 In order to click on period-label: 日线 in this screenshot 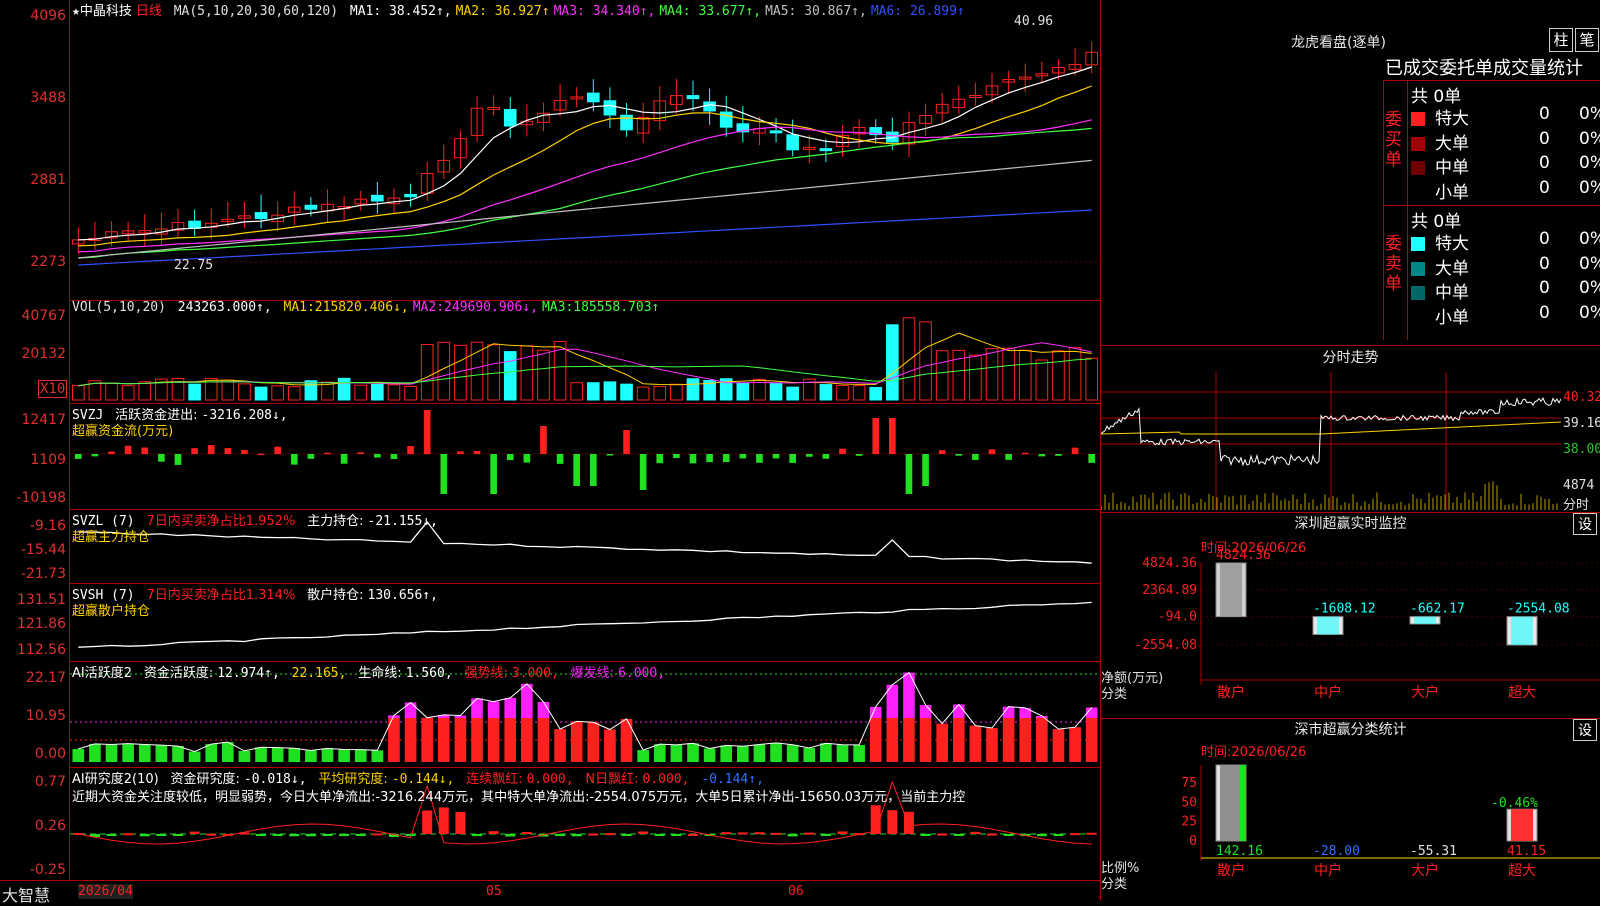, I will do `click(149, 11)`.